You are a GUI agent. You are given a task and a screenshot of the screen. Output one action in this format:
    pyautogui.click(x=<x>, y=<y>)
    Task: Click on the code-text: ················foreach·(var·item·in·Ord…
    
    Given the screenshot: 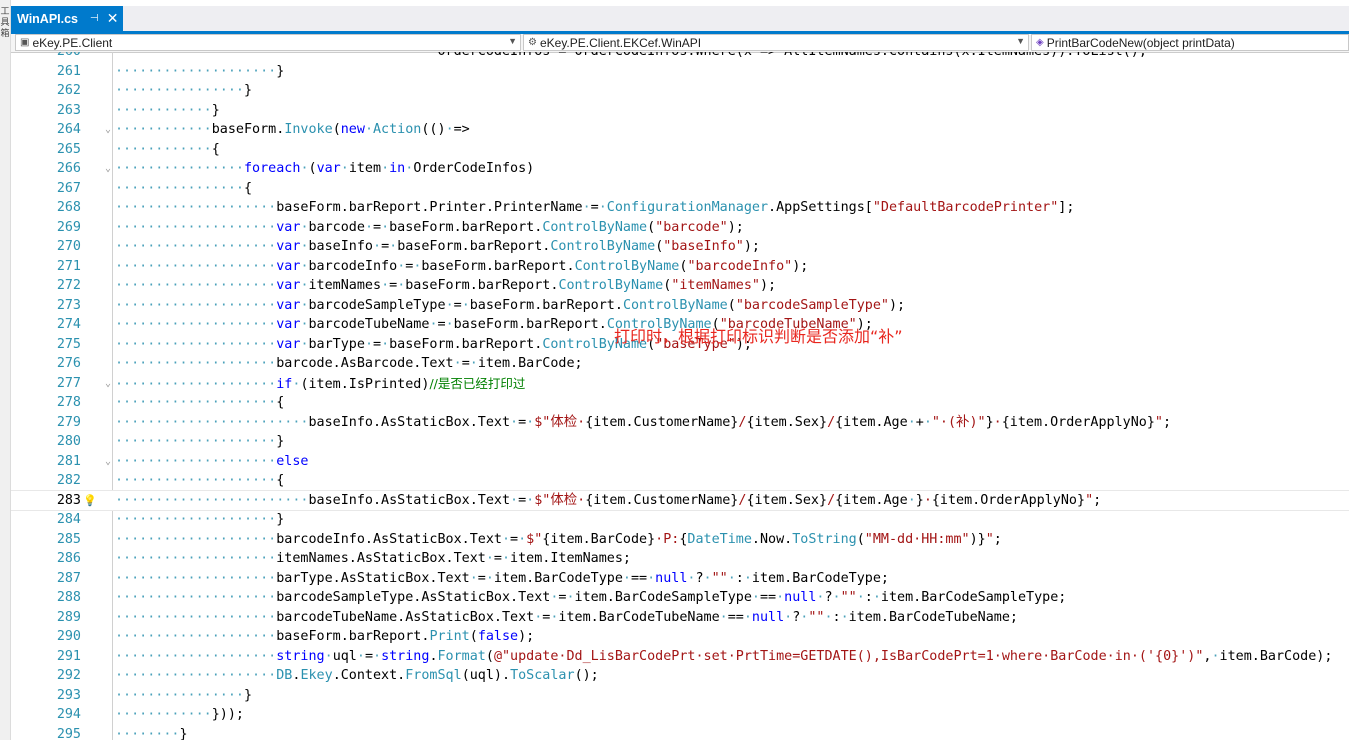 What is the action you would take?
    pyautogui.click(x=325, y=168)
    